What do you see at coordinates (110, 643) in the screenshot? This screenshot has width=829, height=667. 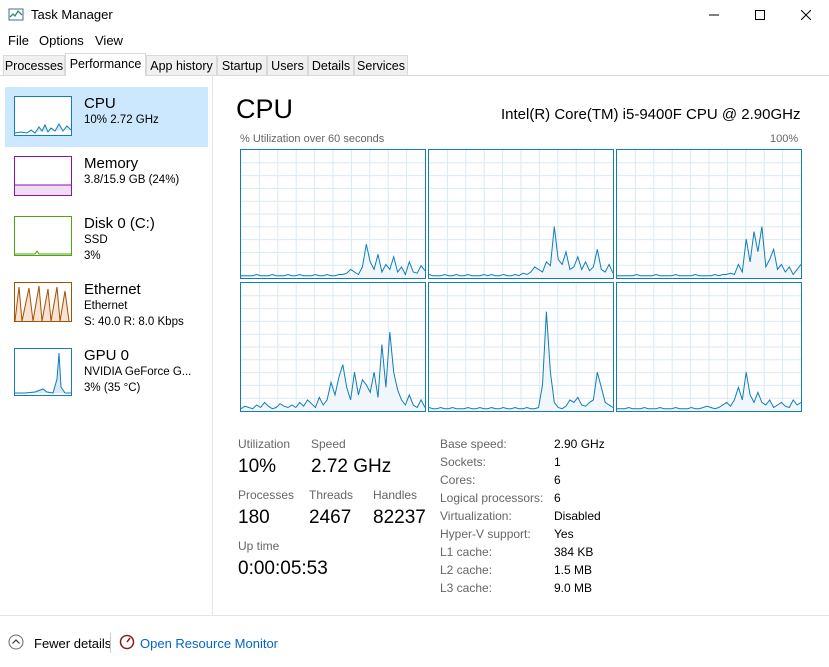 I see `footer-divider` at bounding box center [110, 643].